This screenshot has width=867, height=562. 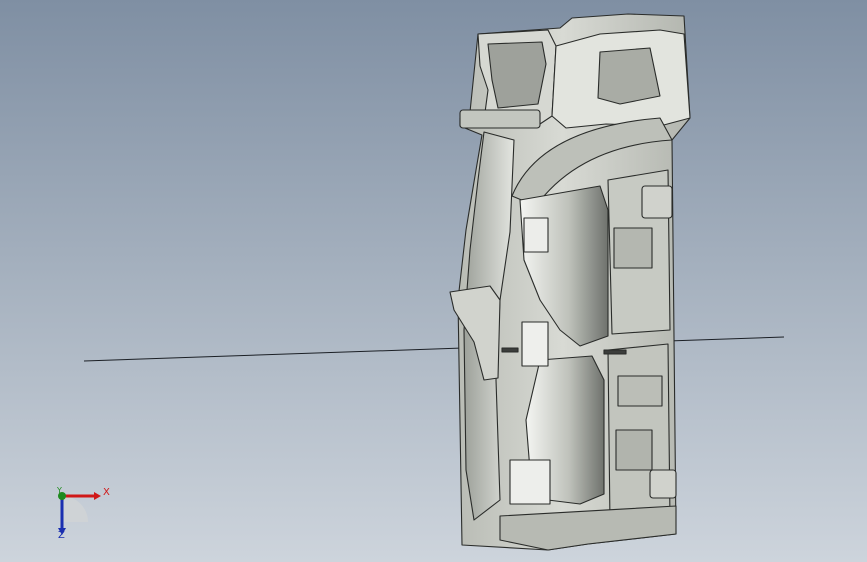 What do you see at coordinates (615, 352) in the screenshot?
I see `locator-pin-right` at bounding box center [615, 352].